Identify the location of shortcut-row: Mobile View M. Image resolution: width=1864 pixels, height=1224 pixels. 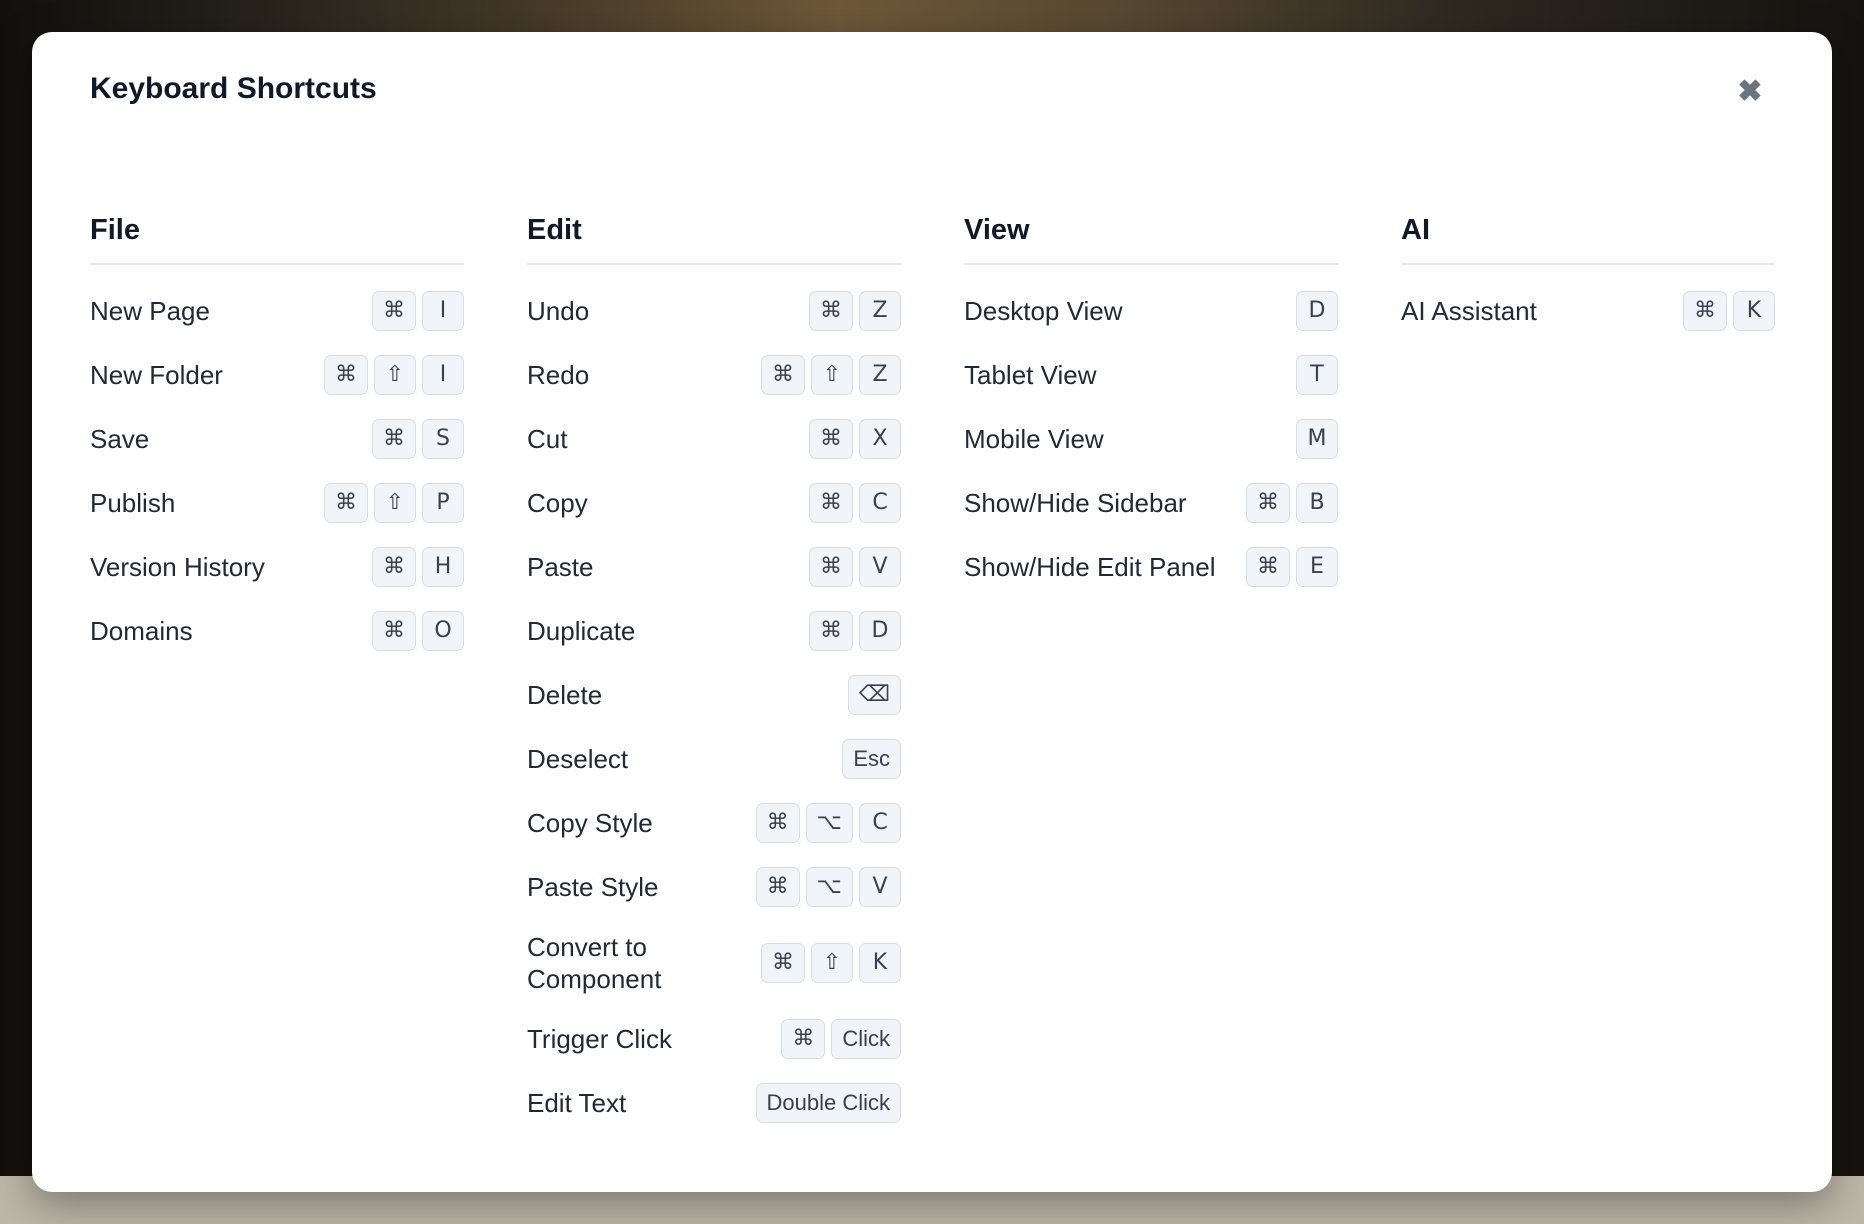
(1151, 439).